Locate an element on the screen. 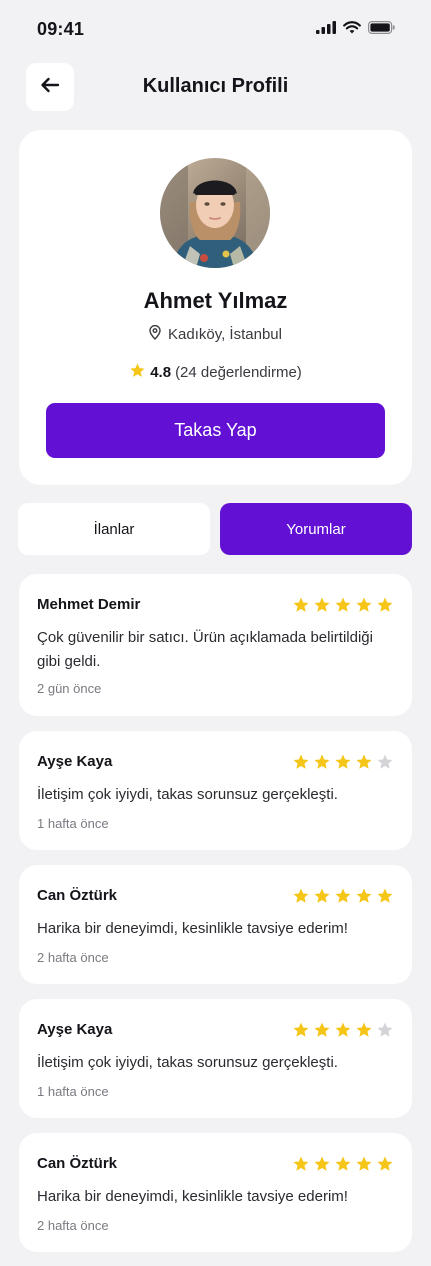  status-time: 09:41 is located at coordinates (61, 29).